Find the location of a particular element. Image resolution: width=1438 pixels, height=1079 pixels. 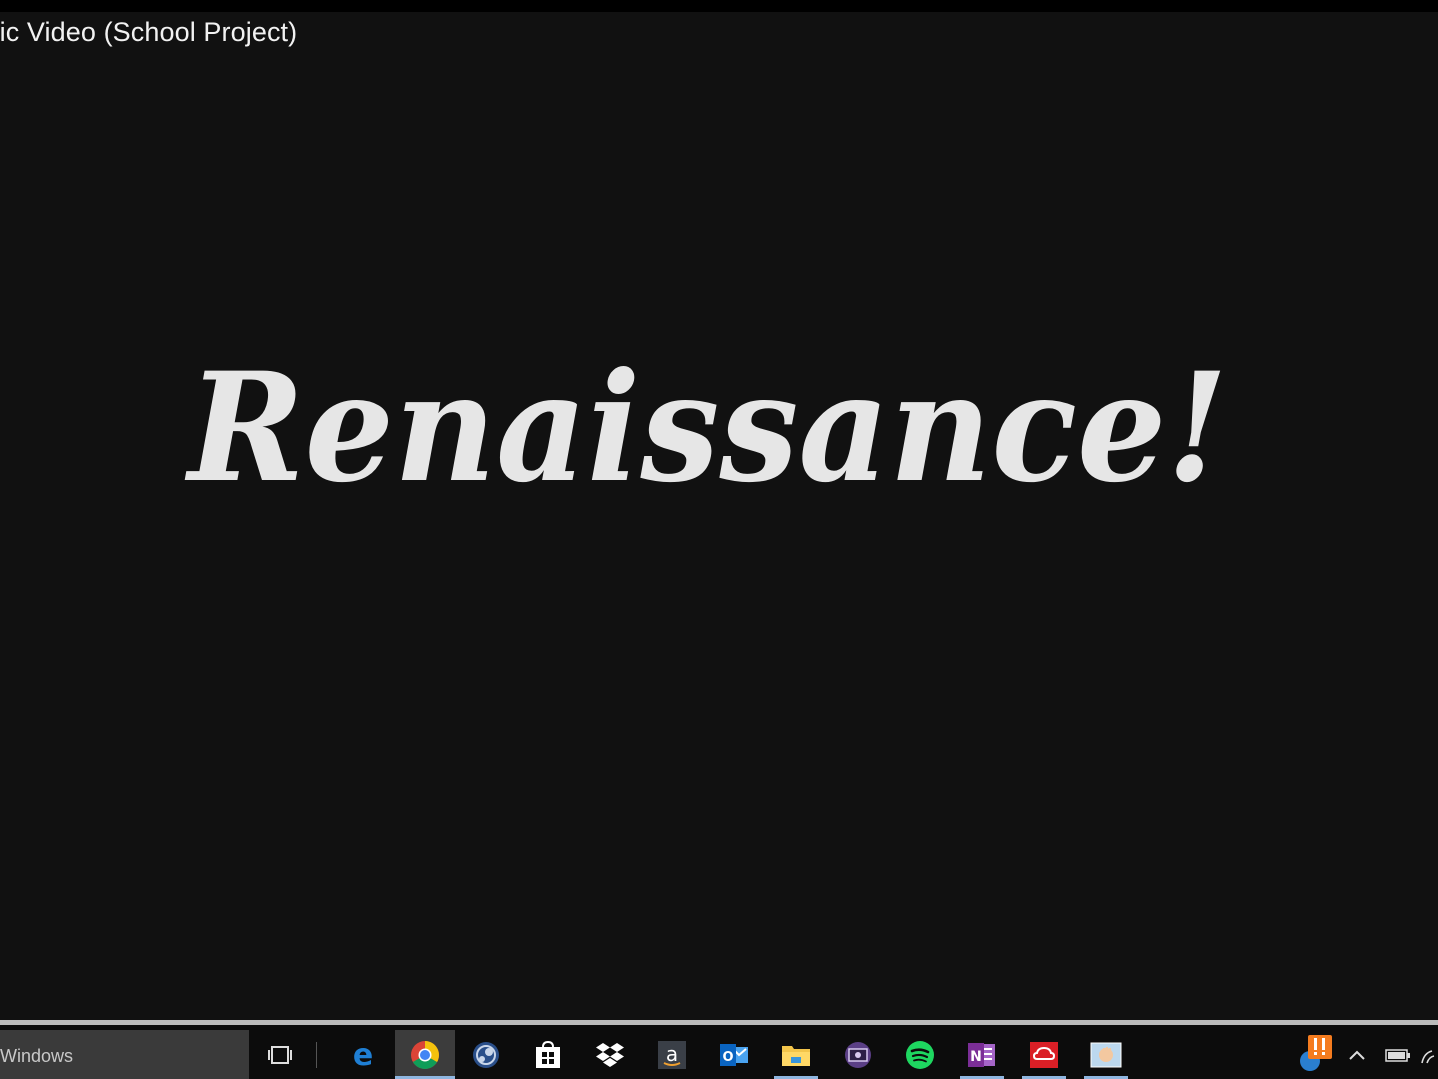

steam-button is located at coordinates (486, 1054).